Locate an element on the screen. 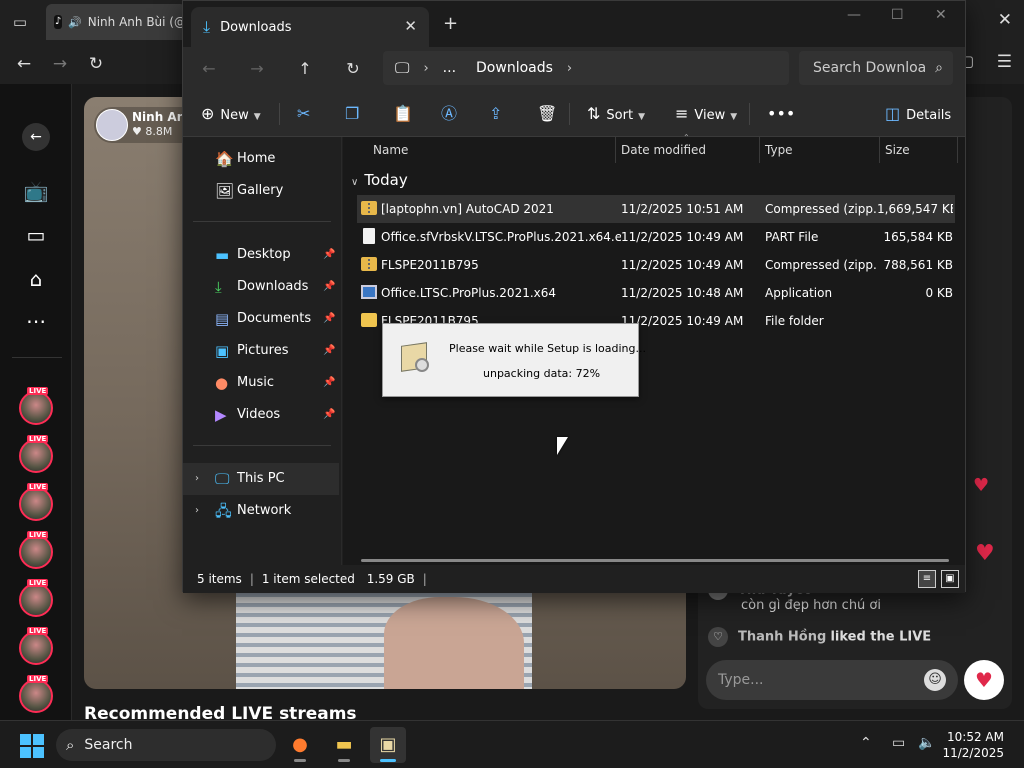  search-icon: ⌕ is located at coordinates (939, 68).